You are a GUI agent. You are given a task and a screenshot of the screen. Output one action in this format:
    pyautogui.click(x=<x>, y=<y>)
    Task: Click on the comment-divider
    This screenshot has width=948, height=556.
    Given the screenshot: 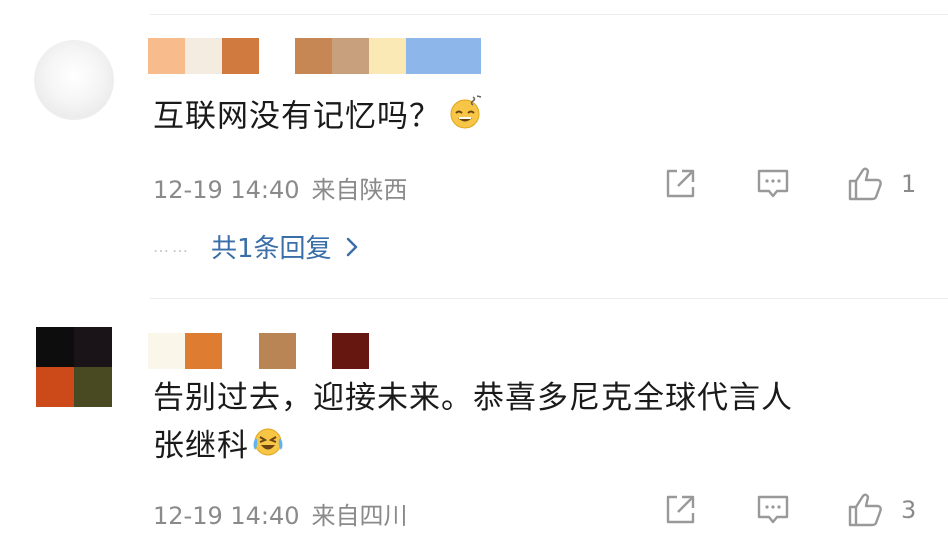 What is the action you would take?
    pyautogui.click(x=549, y=298)
    